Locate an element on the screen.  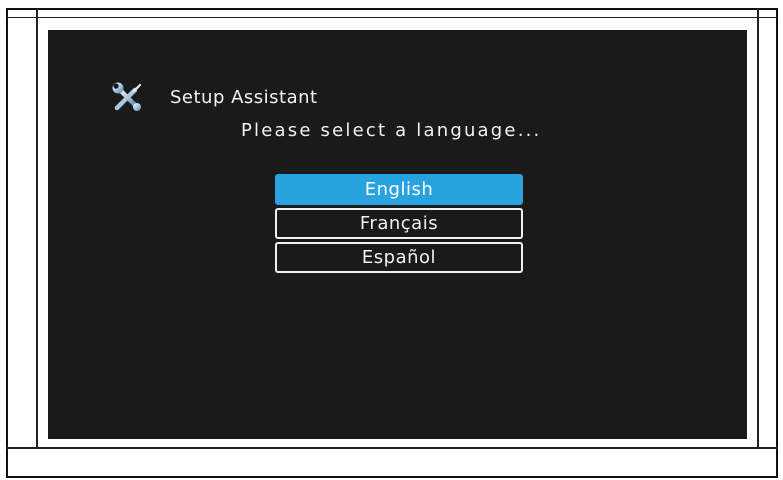
frame-divider-left is located at coordinates (37, 228).